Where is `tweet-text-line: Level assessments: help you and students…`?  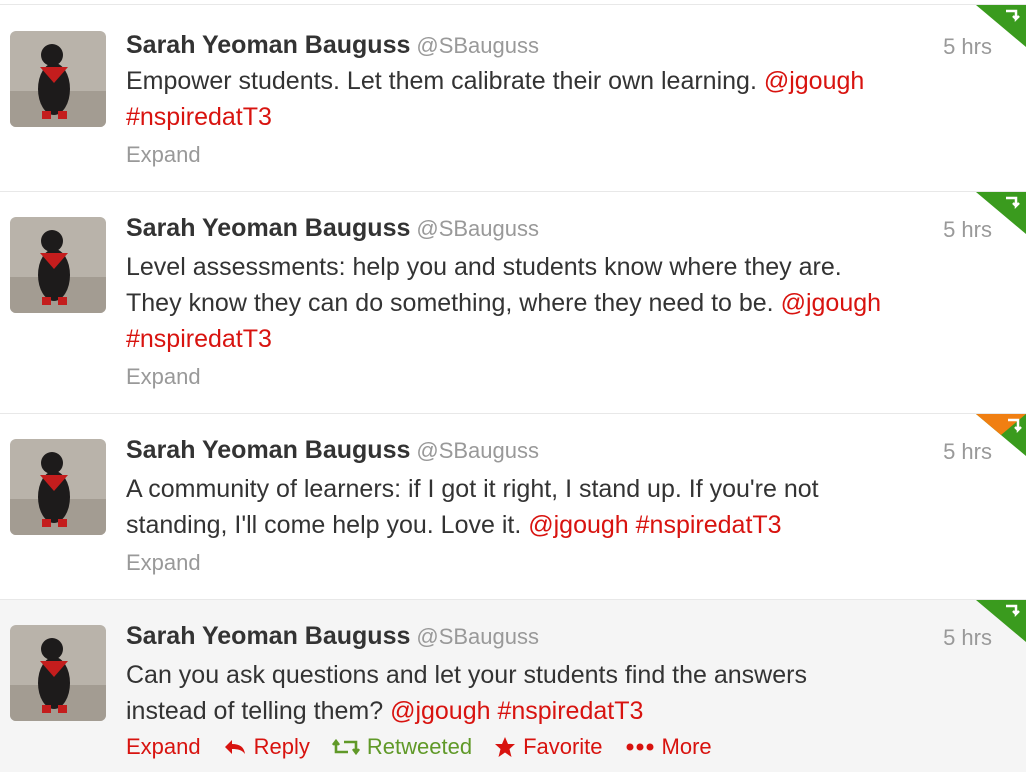 tweet-text-line: Level assessments: help you and students… is located at coordinates (484, 267).